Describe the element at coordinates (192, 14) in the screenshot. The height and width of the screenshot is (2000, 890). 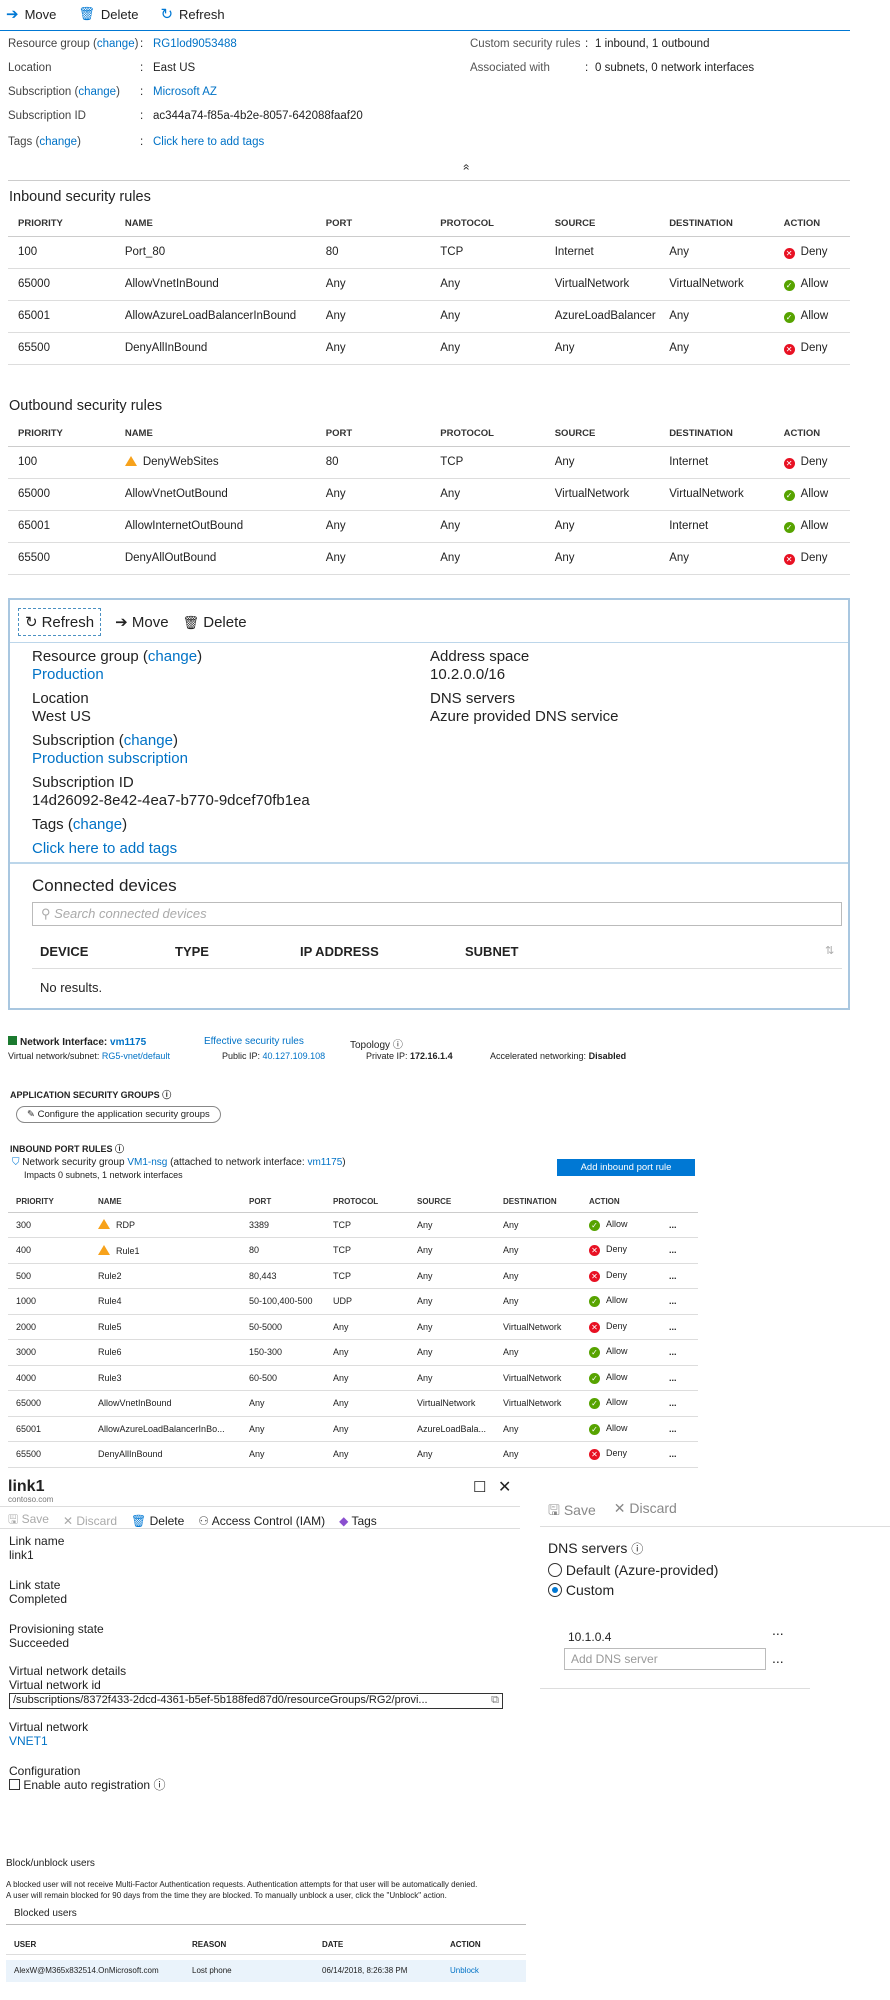
I see `refresh-button: ↻ Refresh` at that location.